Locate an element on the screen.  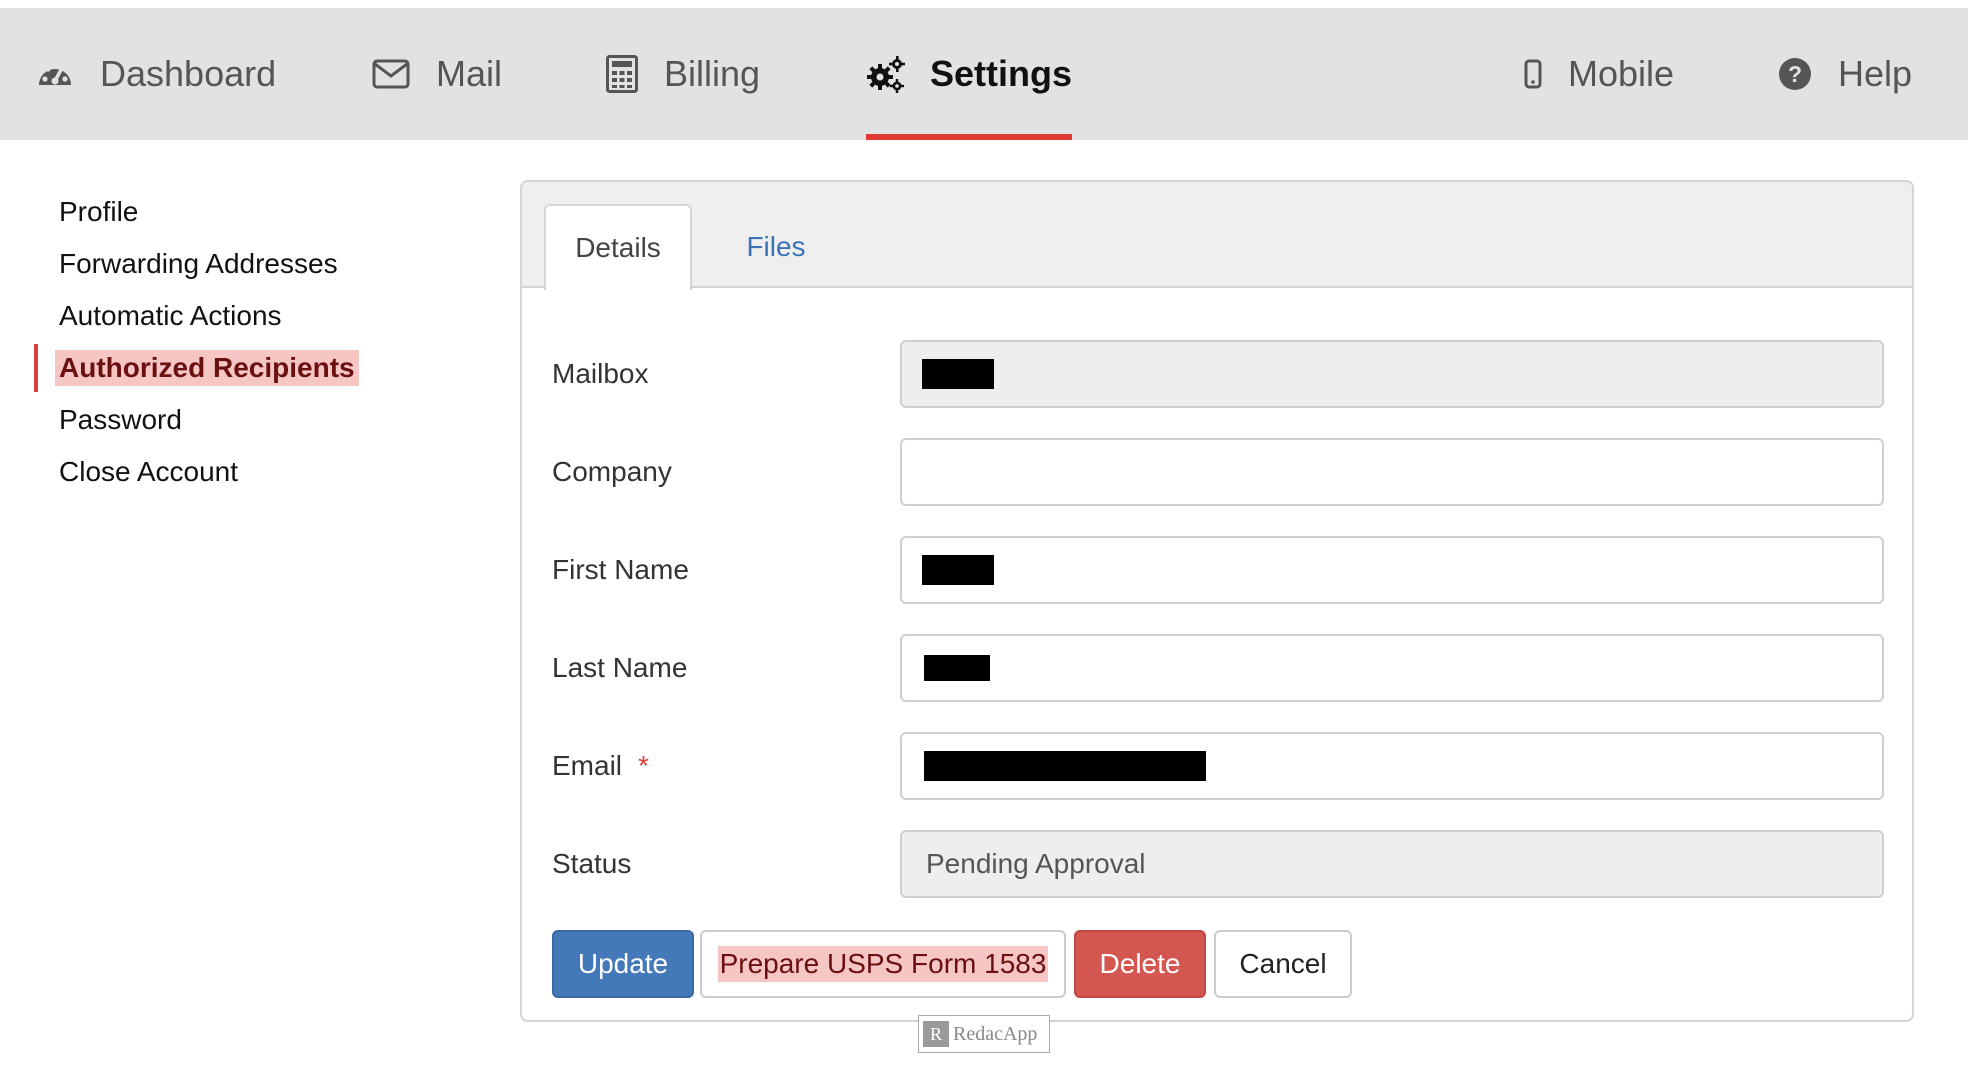
nav-label-help: Help is located at coordinates (1875, 73).